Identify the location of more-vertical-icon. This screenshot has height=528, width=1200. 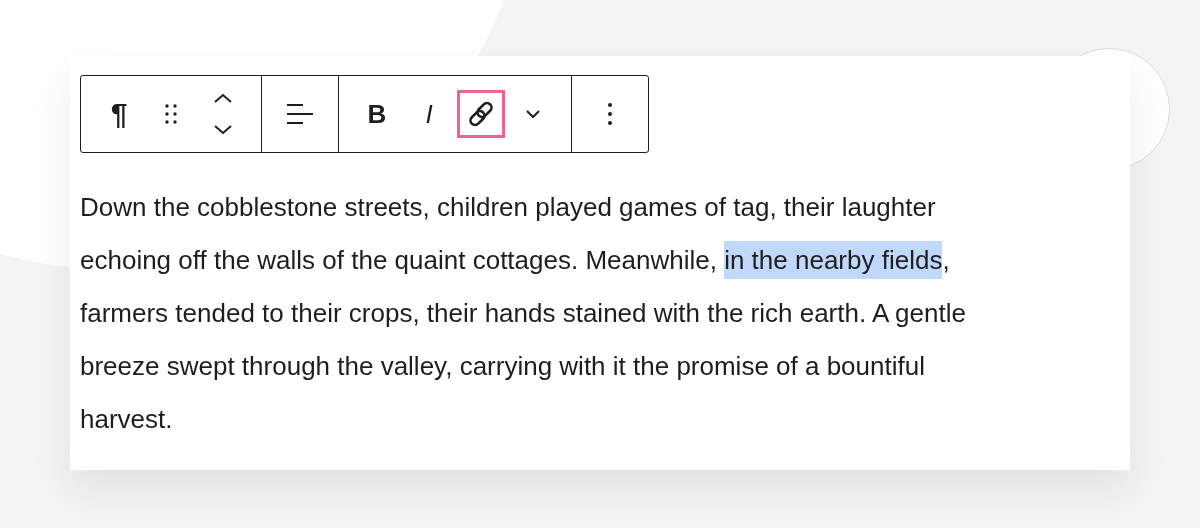
(610, 114).